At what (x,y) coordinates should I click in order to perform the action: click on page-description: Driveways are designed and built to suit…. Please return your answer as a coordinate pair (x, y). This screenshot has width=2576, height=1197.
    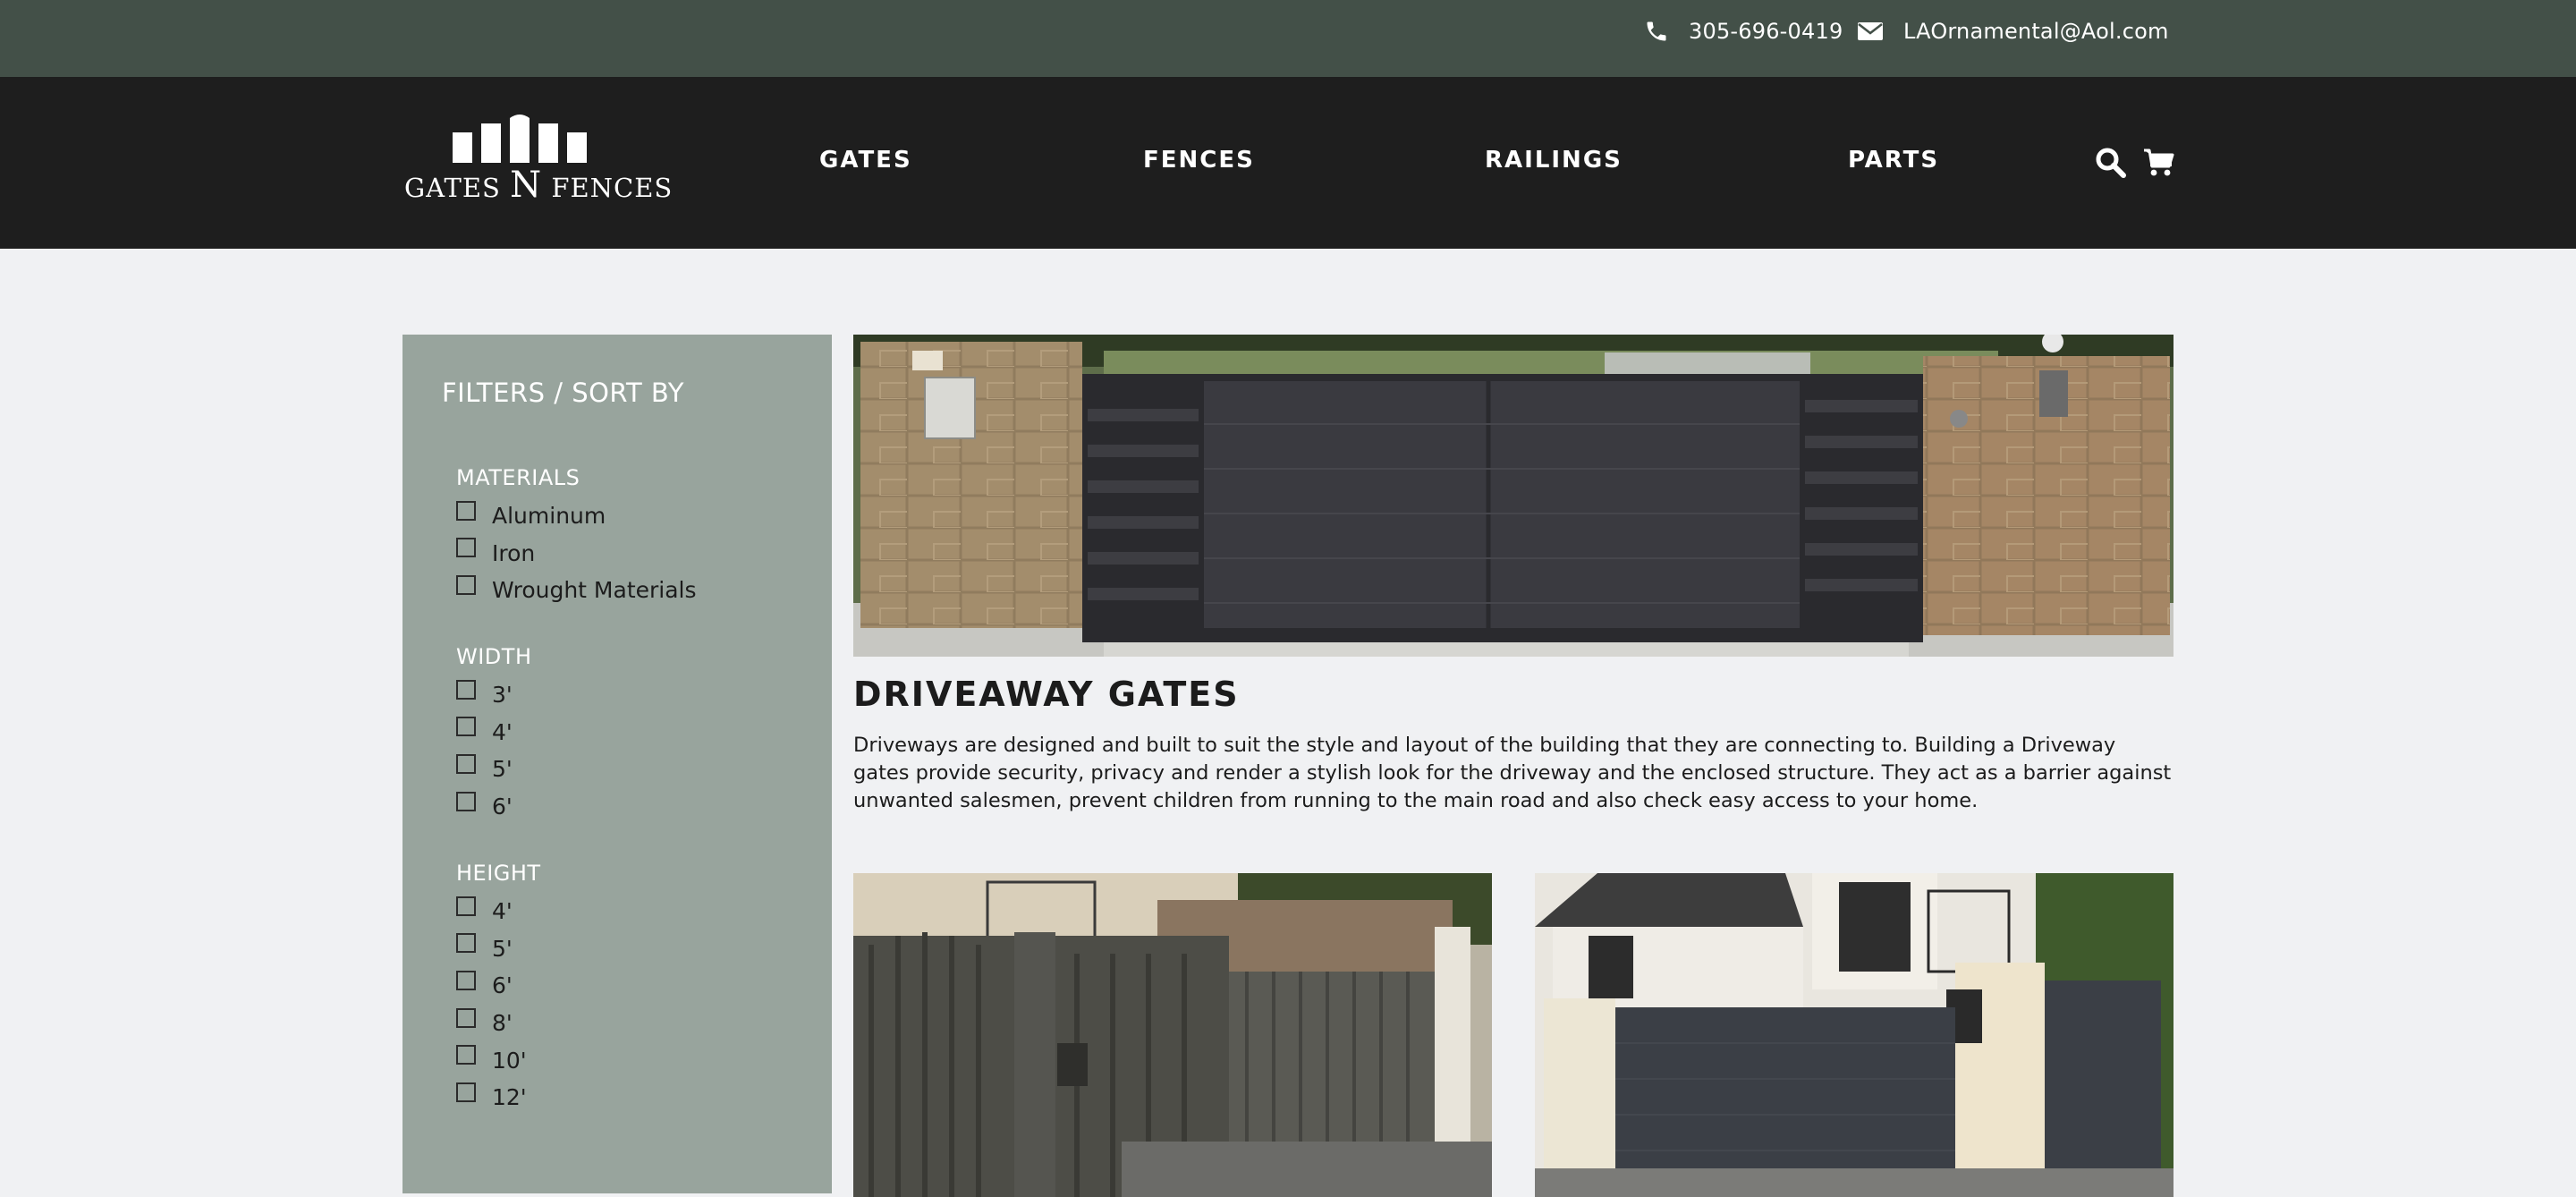
    Looking at the image, I should click on (1512, 773).